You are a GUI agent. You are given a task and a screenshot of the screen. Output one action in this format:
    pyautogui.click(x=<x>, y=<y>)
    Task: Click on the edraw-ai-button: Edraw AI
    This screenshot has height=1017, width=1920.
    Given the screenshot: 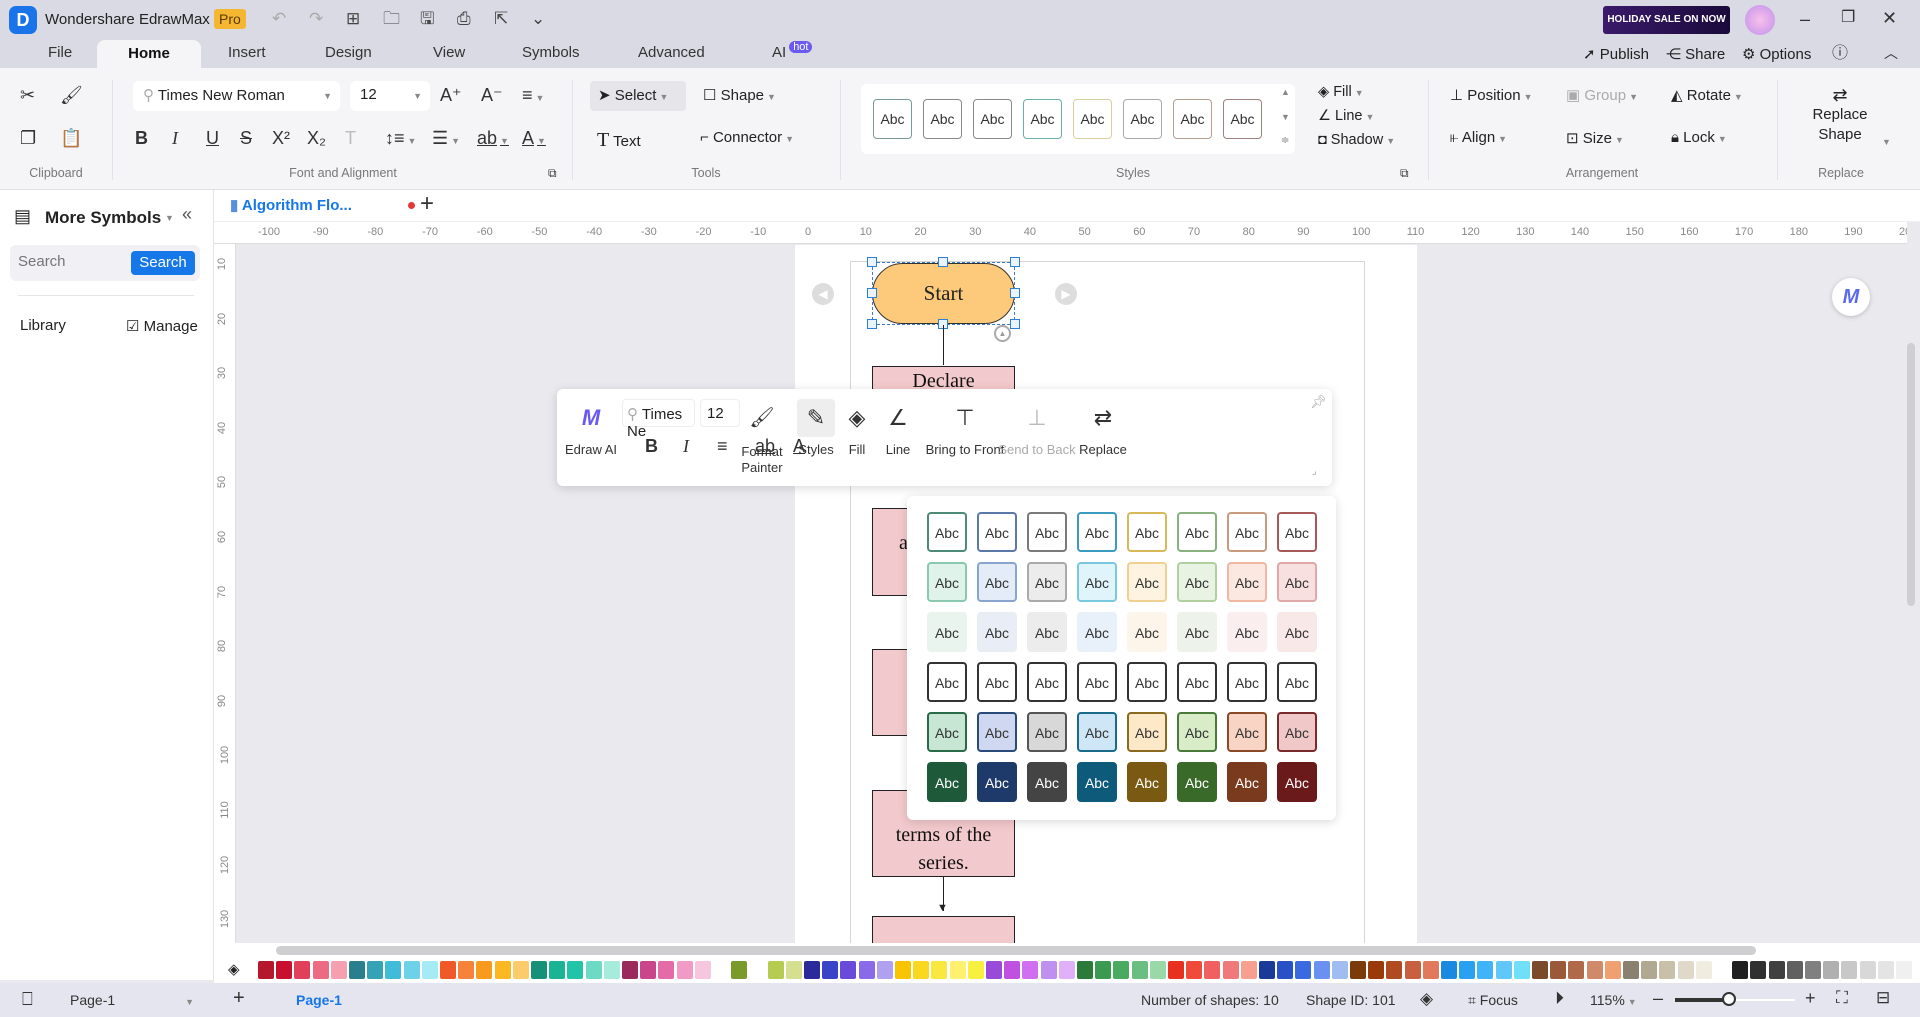 What is the action you would take?
    pyautogui.click(x=591, y=449)
    